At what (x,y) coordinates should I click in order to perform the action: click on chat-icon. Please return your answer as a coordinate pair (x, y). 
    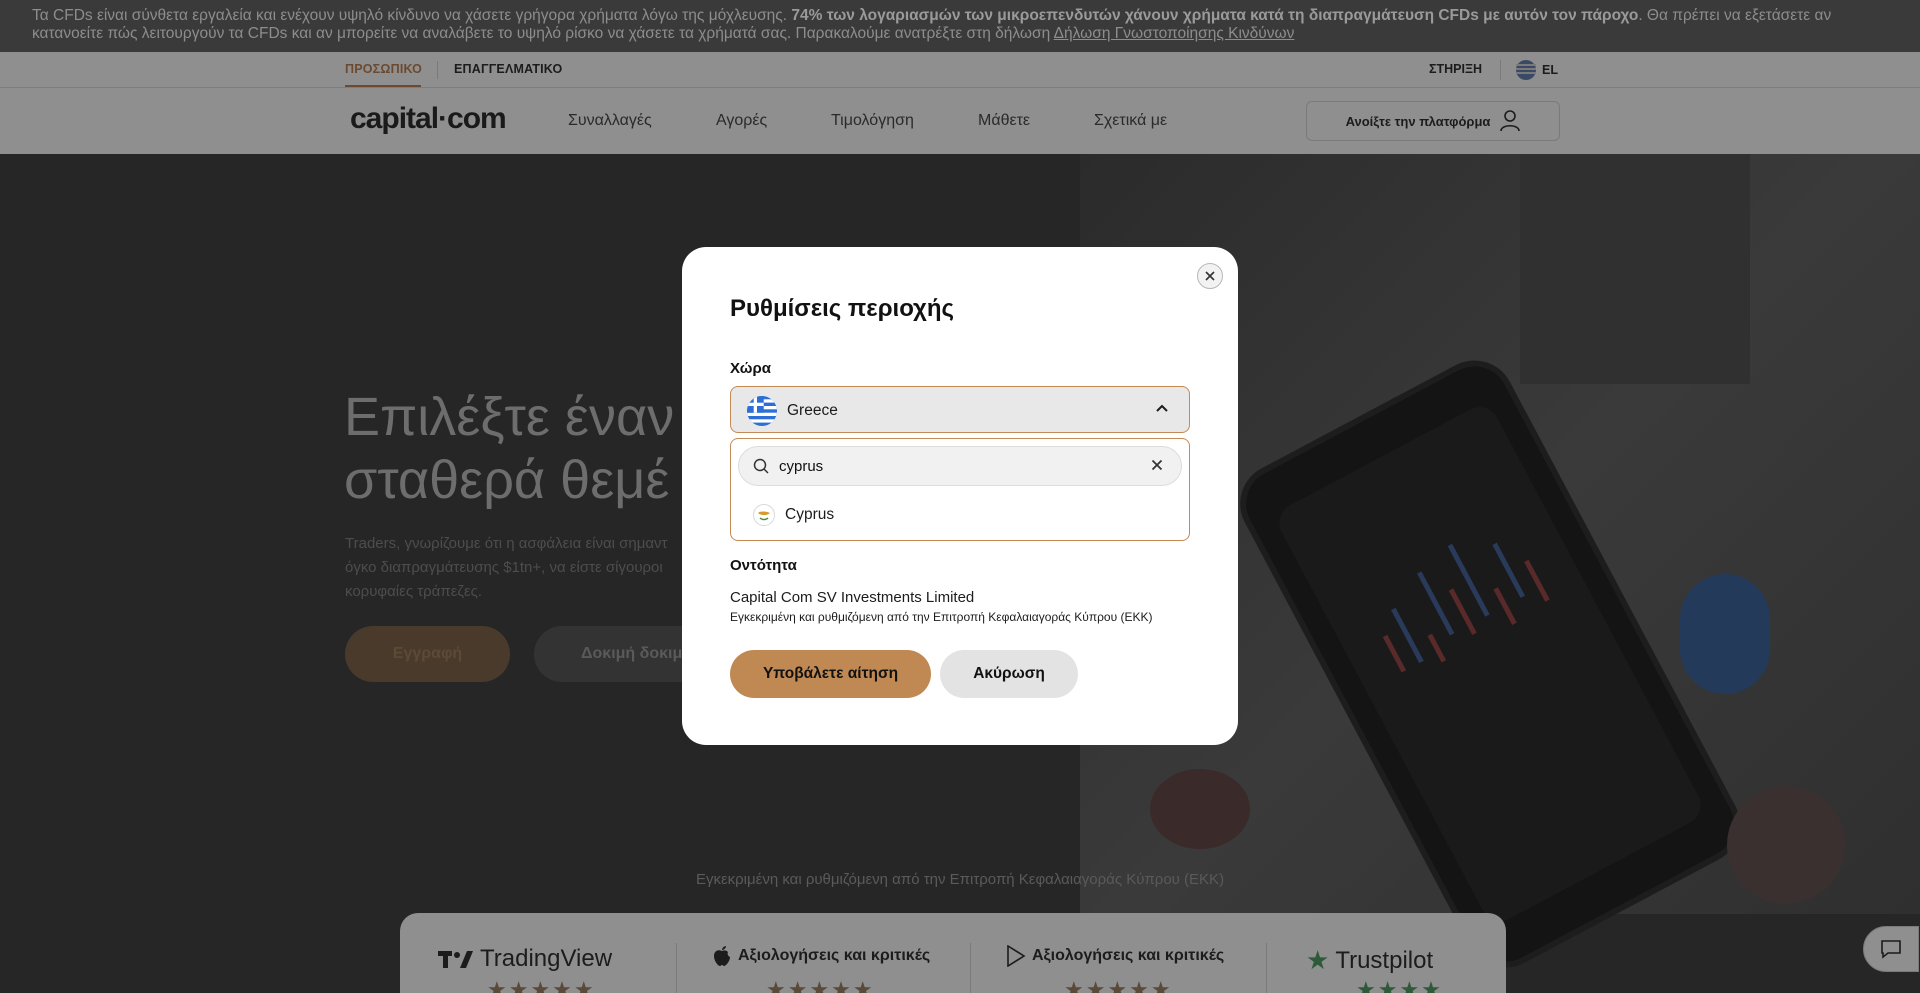
    Looking at the image, I should click on (1891, 949).